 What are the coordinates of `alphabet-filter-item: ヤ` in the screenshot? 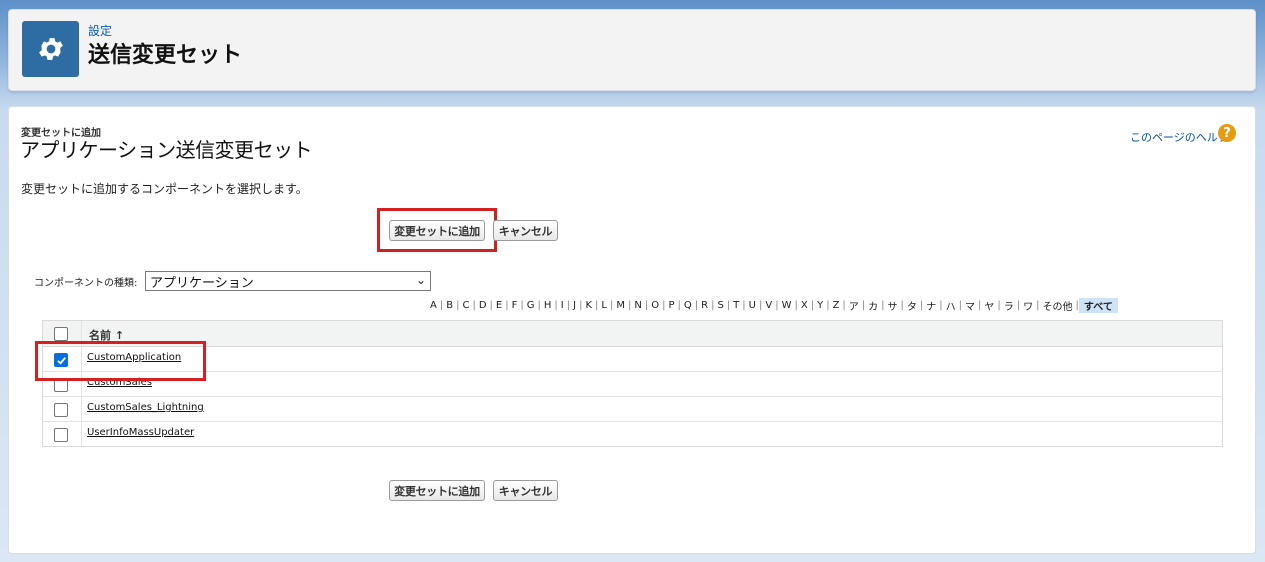 It's located at (989, 305).